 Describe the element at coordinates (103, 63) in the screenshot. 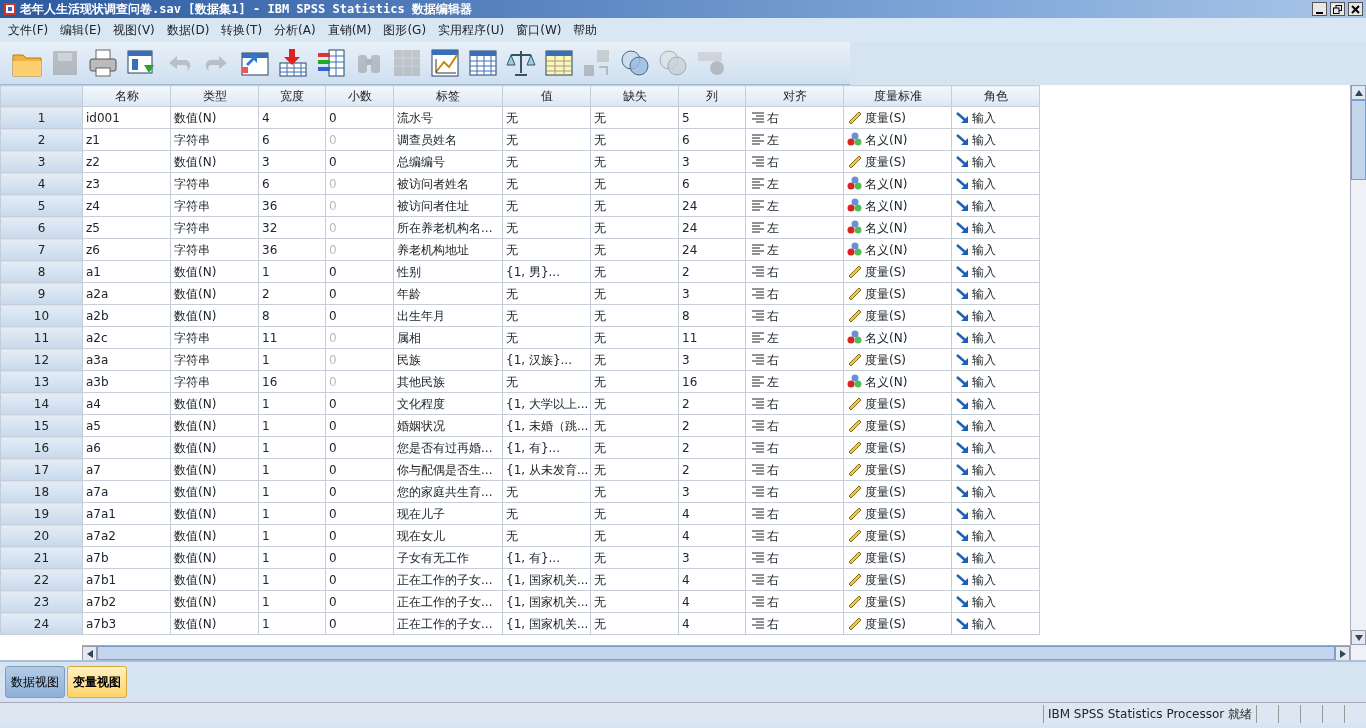

I see `printer-icon` at that location.